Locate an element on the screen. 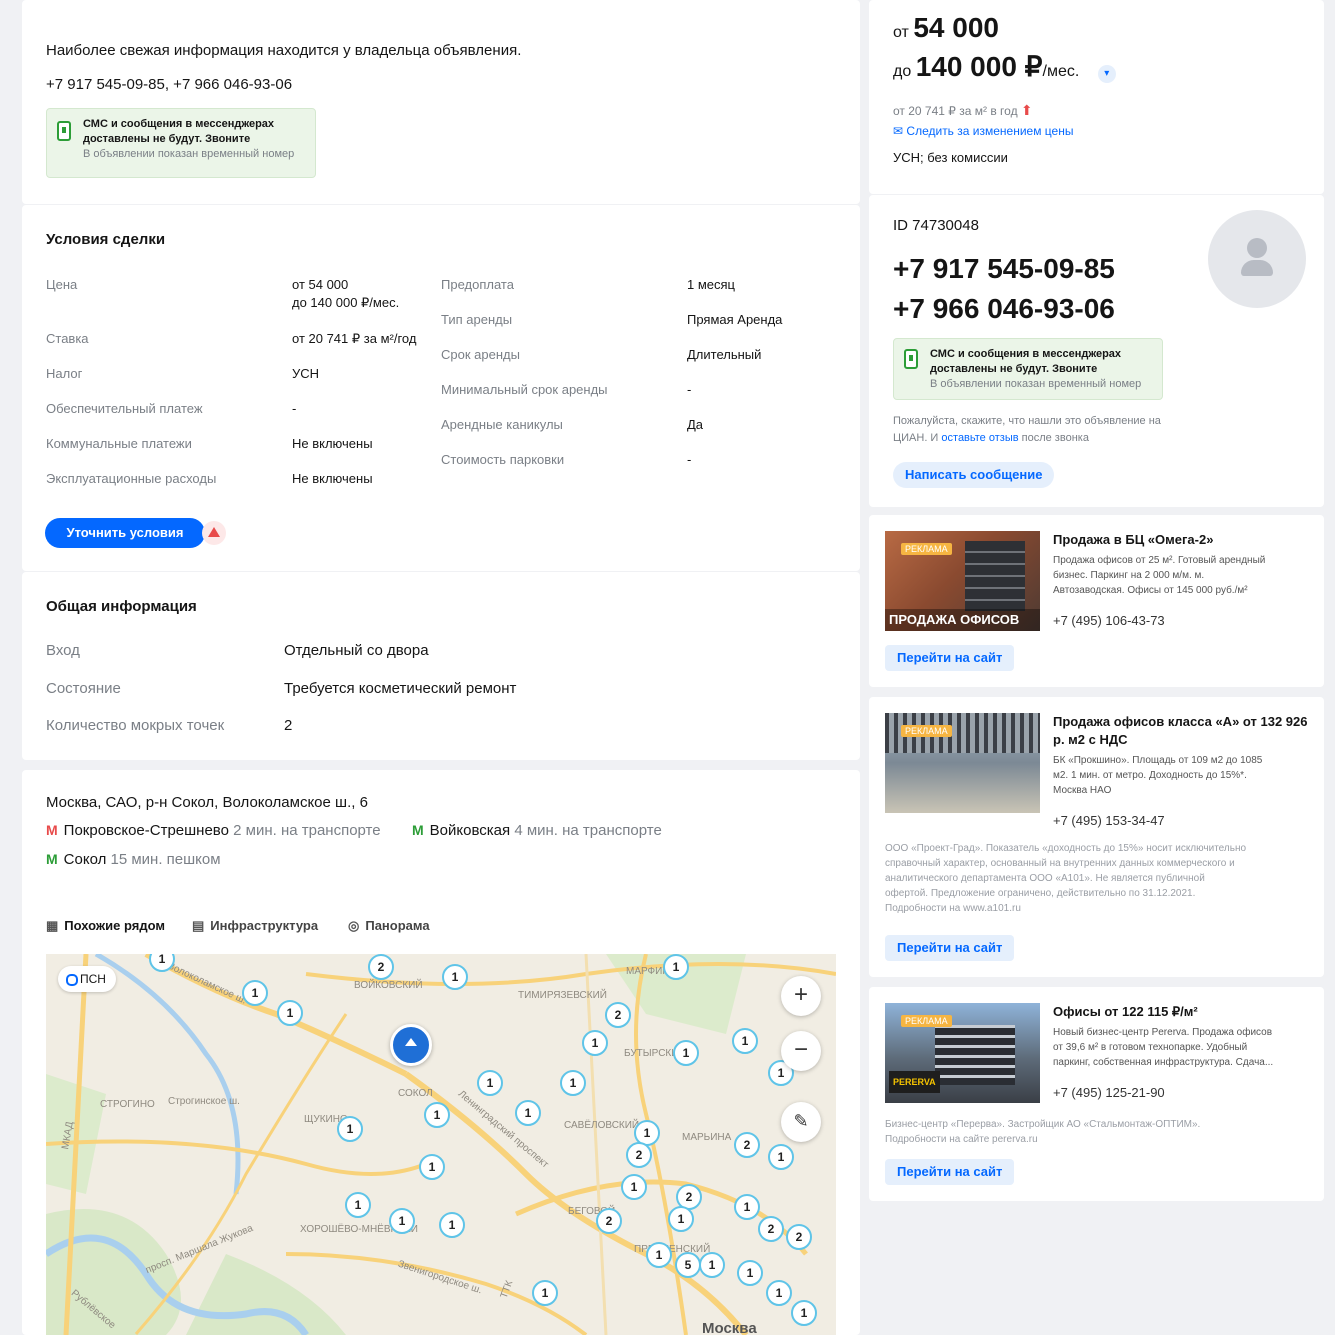 The width and height of the screenshot is (1335, 1335). deal-label: Тип аренды is located at coordinates (477, 319).